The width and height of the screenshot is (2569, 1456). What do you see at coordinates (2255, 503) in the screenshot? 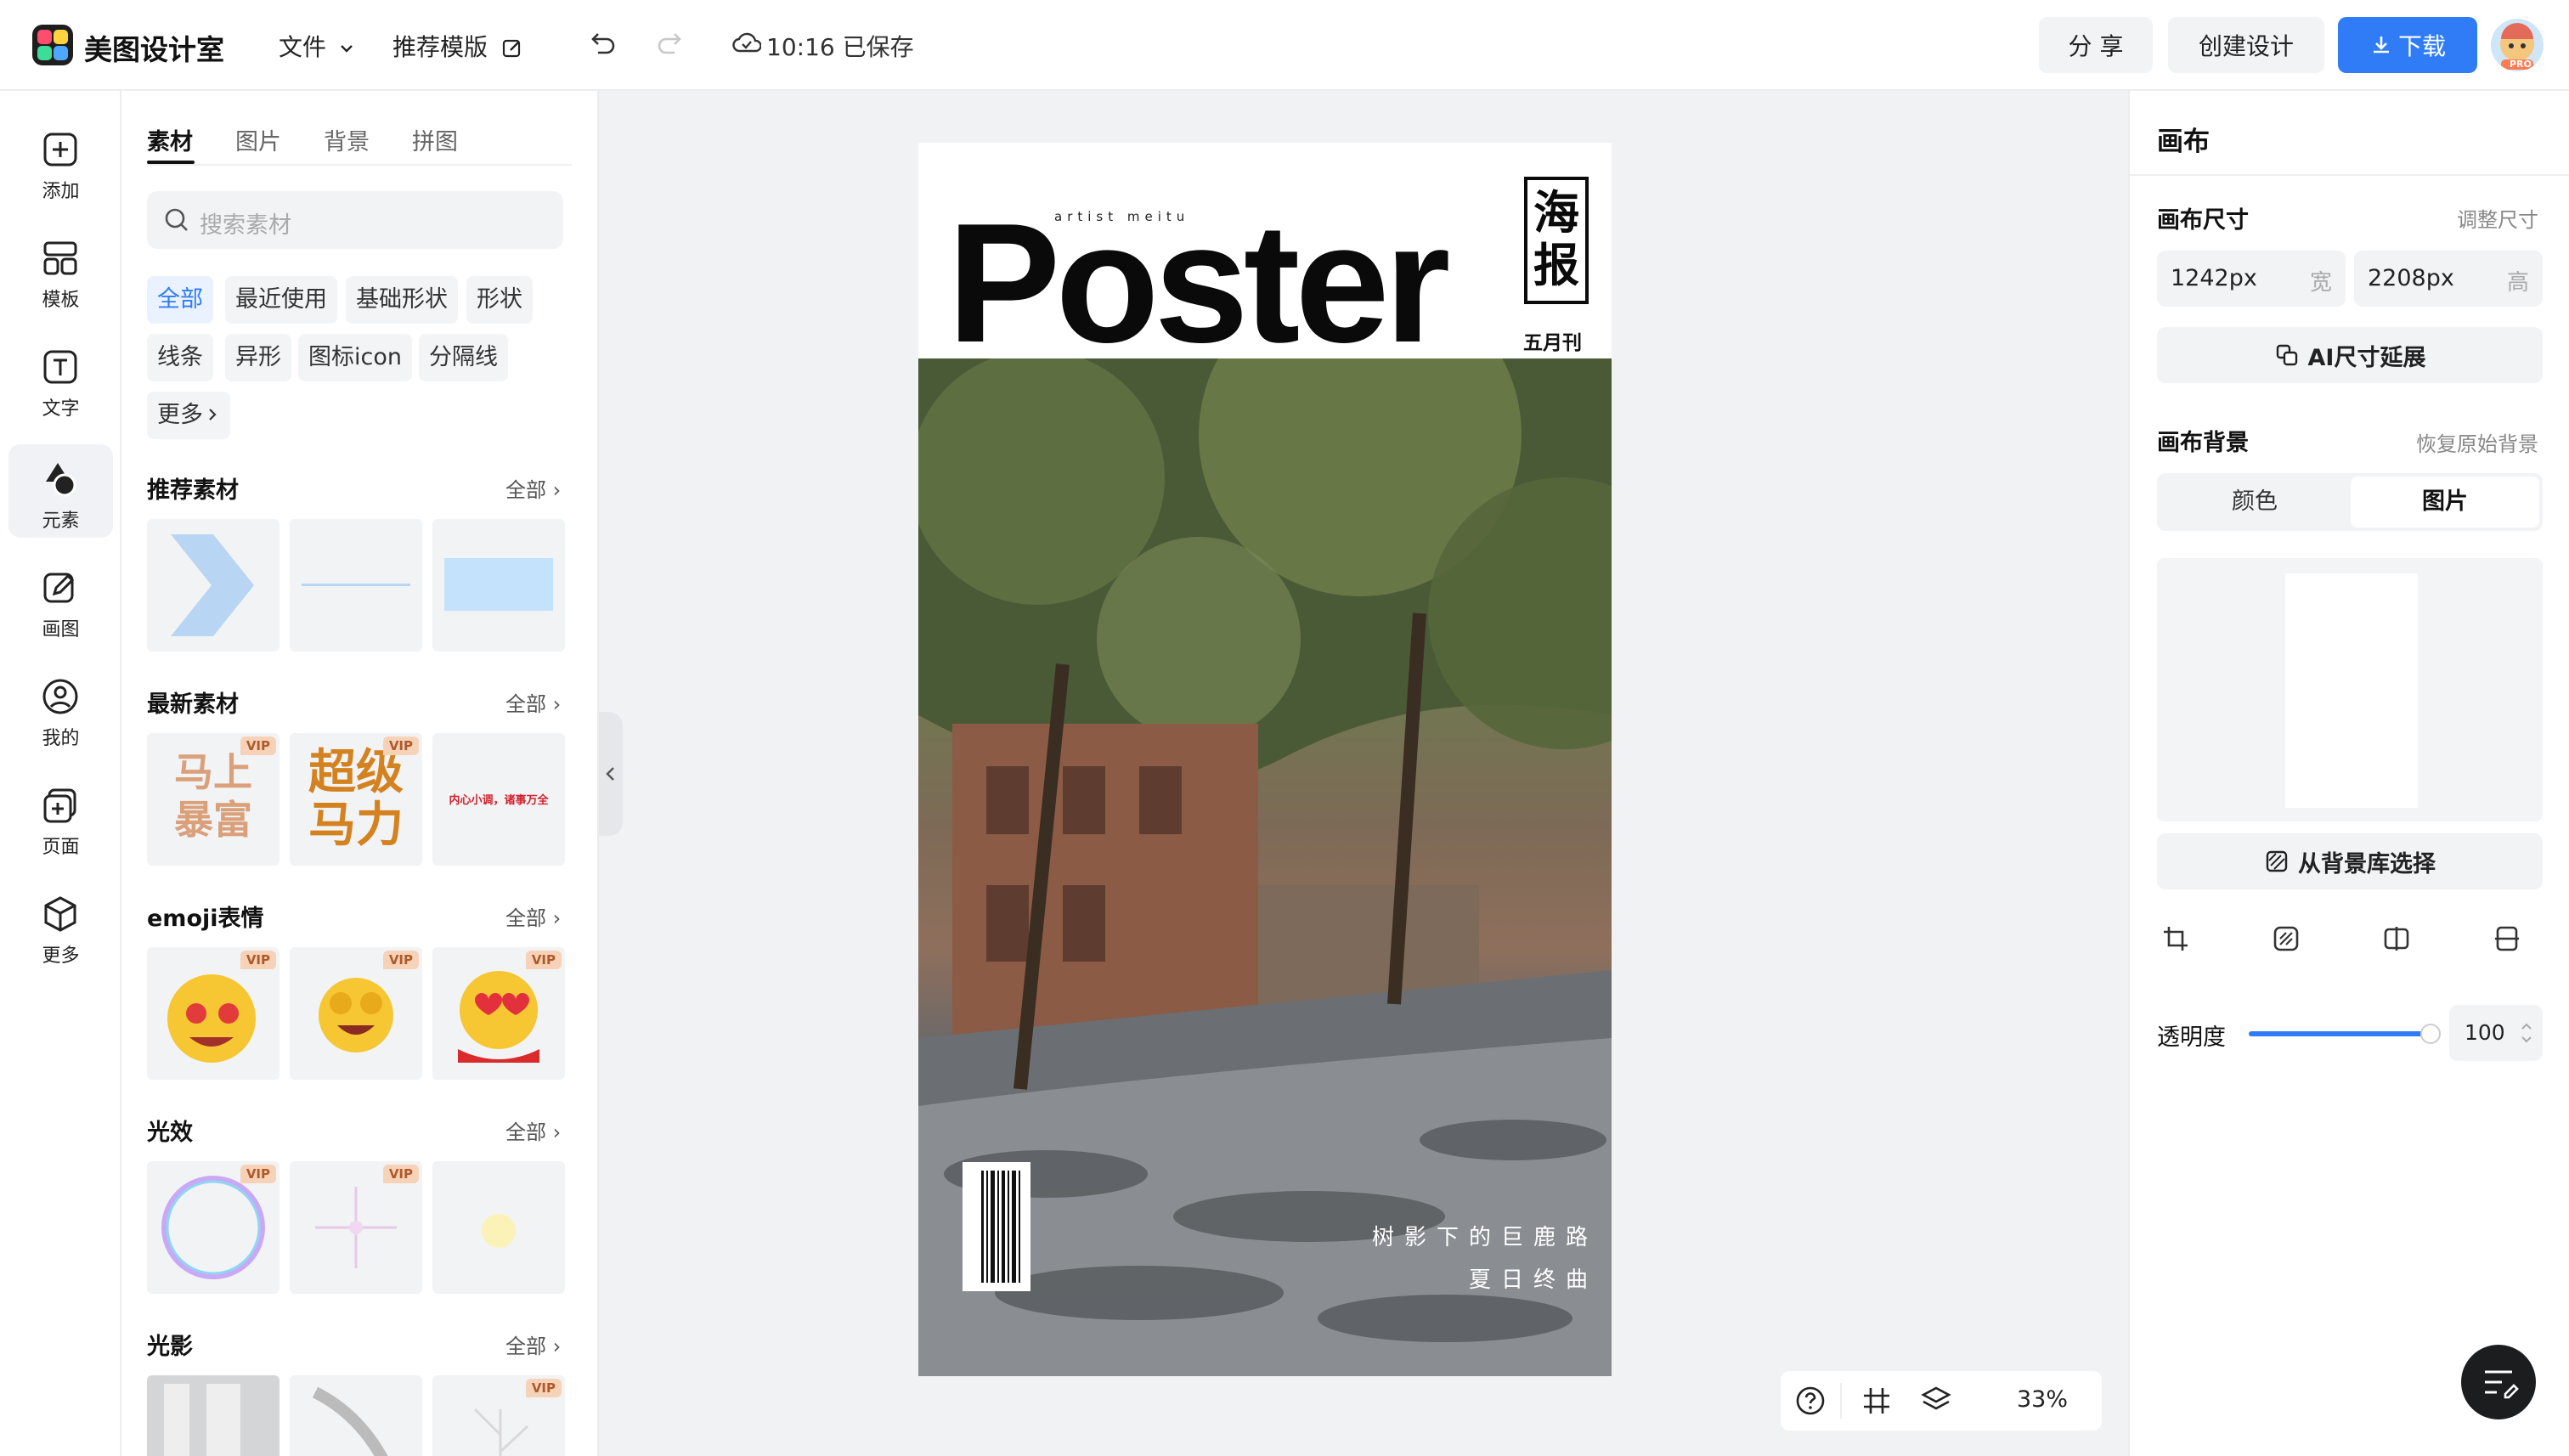
I see `bg-color-option: 颜色` at bounding box center [2255, 503].